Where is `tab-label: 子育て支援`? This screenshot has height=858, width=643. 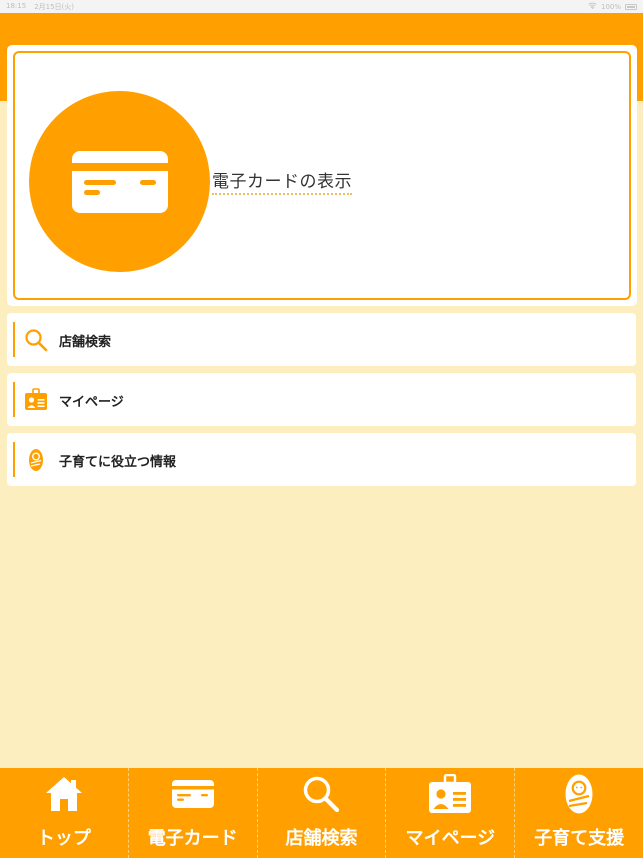 tab-label: 子育て支援 is located at coordinates (579, 838).